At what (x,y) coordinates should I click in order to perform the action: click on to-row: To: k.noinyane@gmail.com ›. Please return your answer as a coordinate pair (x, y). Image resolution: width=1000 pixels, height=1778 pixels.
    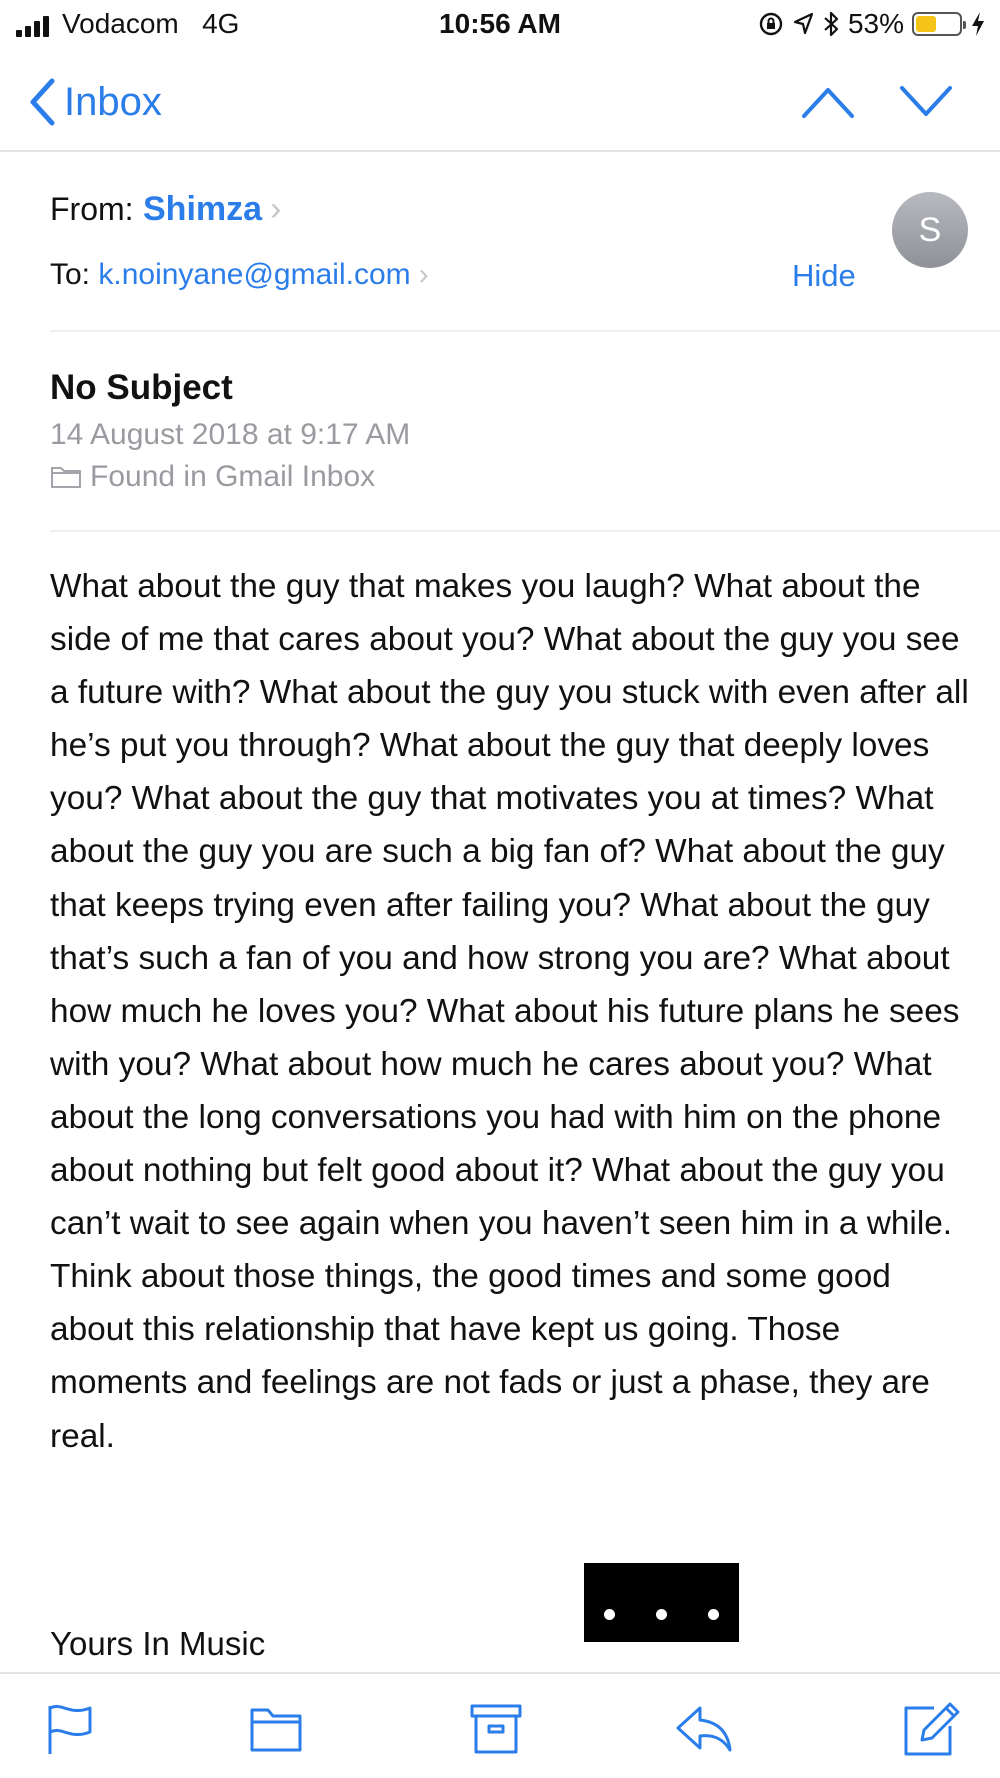
    Looking at the image, I should click on (239, 275).